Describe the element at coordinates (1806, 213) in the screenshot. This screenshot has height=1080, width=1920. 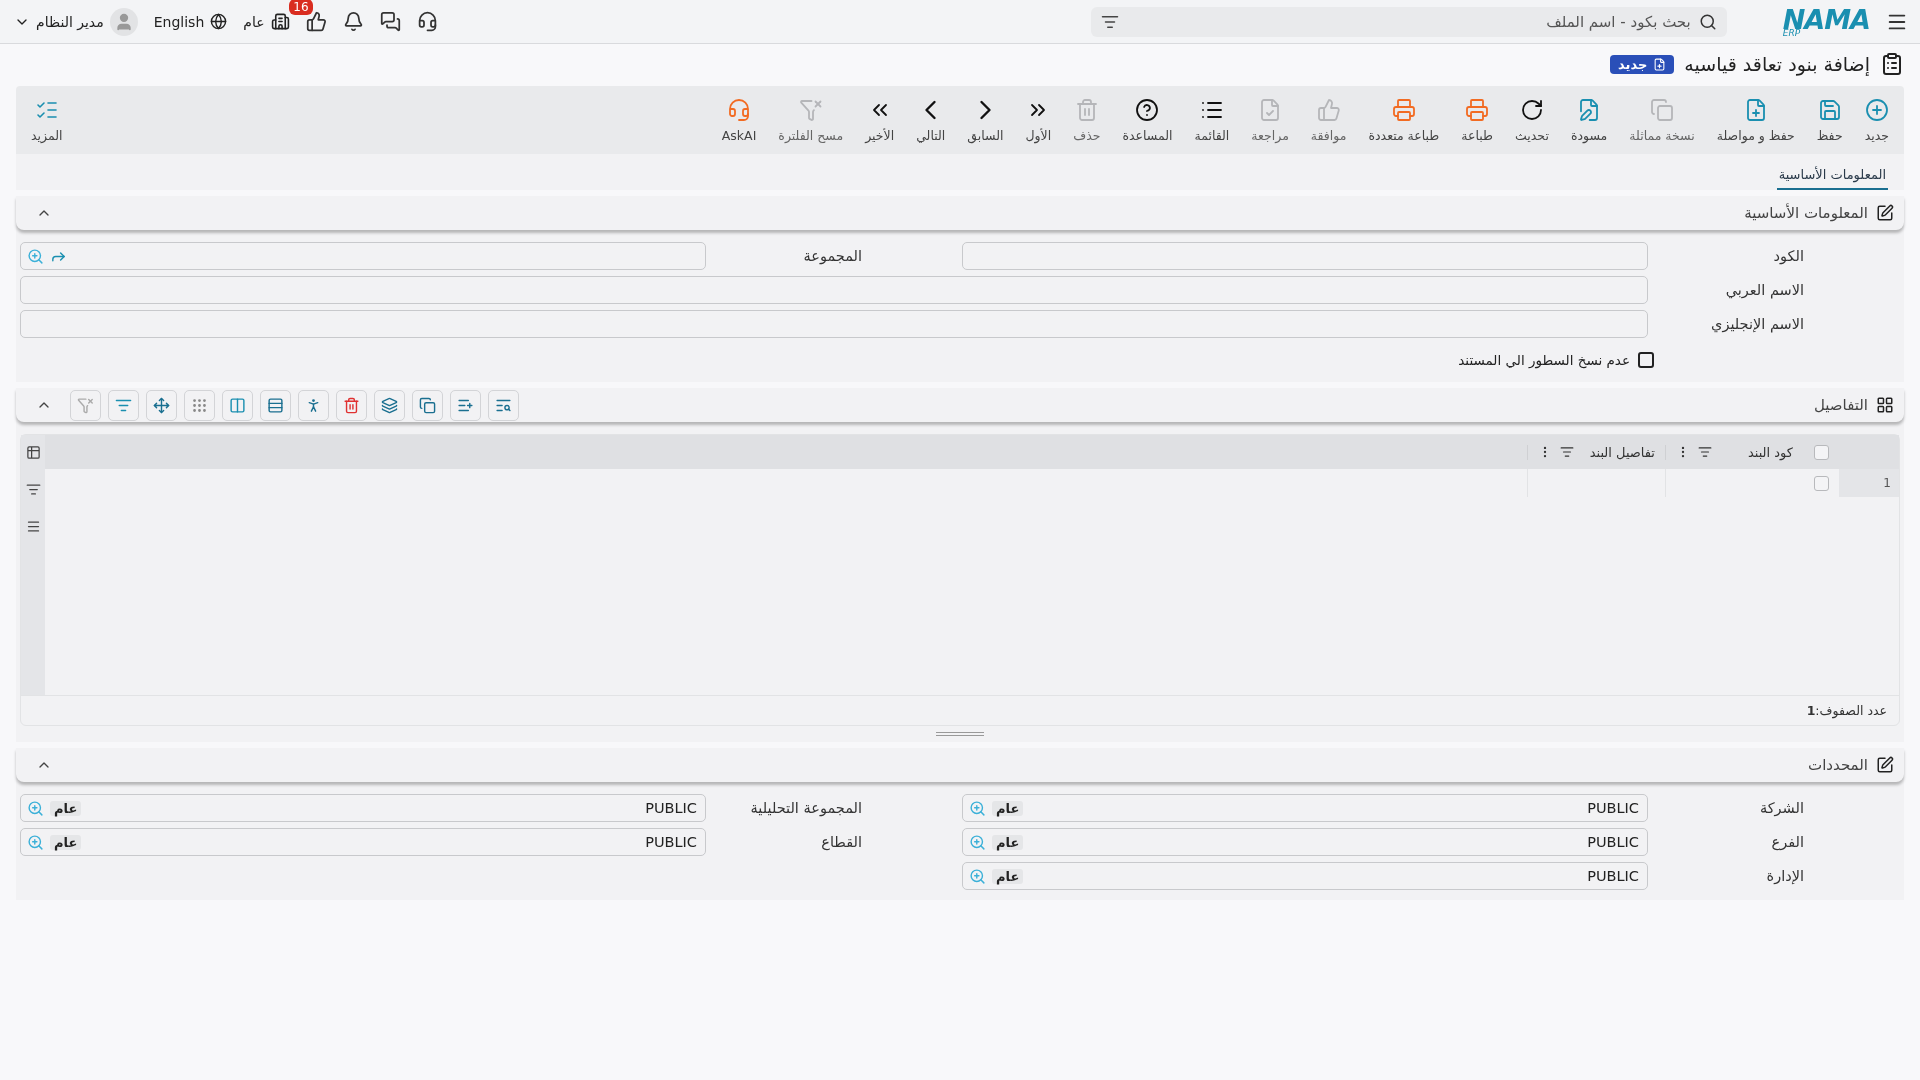
I see `section-title: المعلومات الأساسية` at that location.